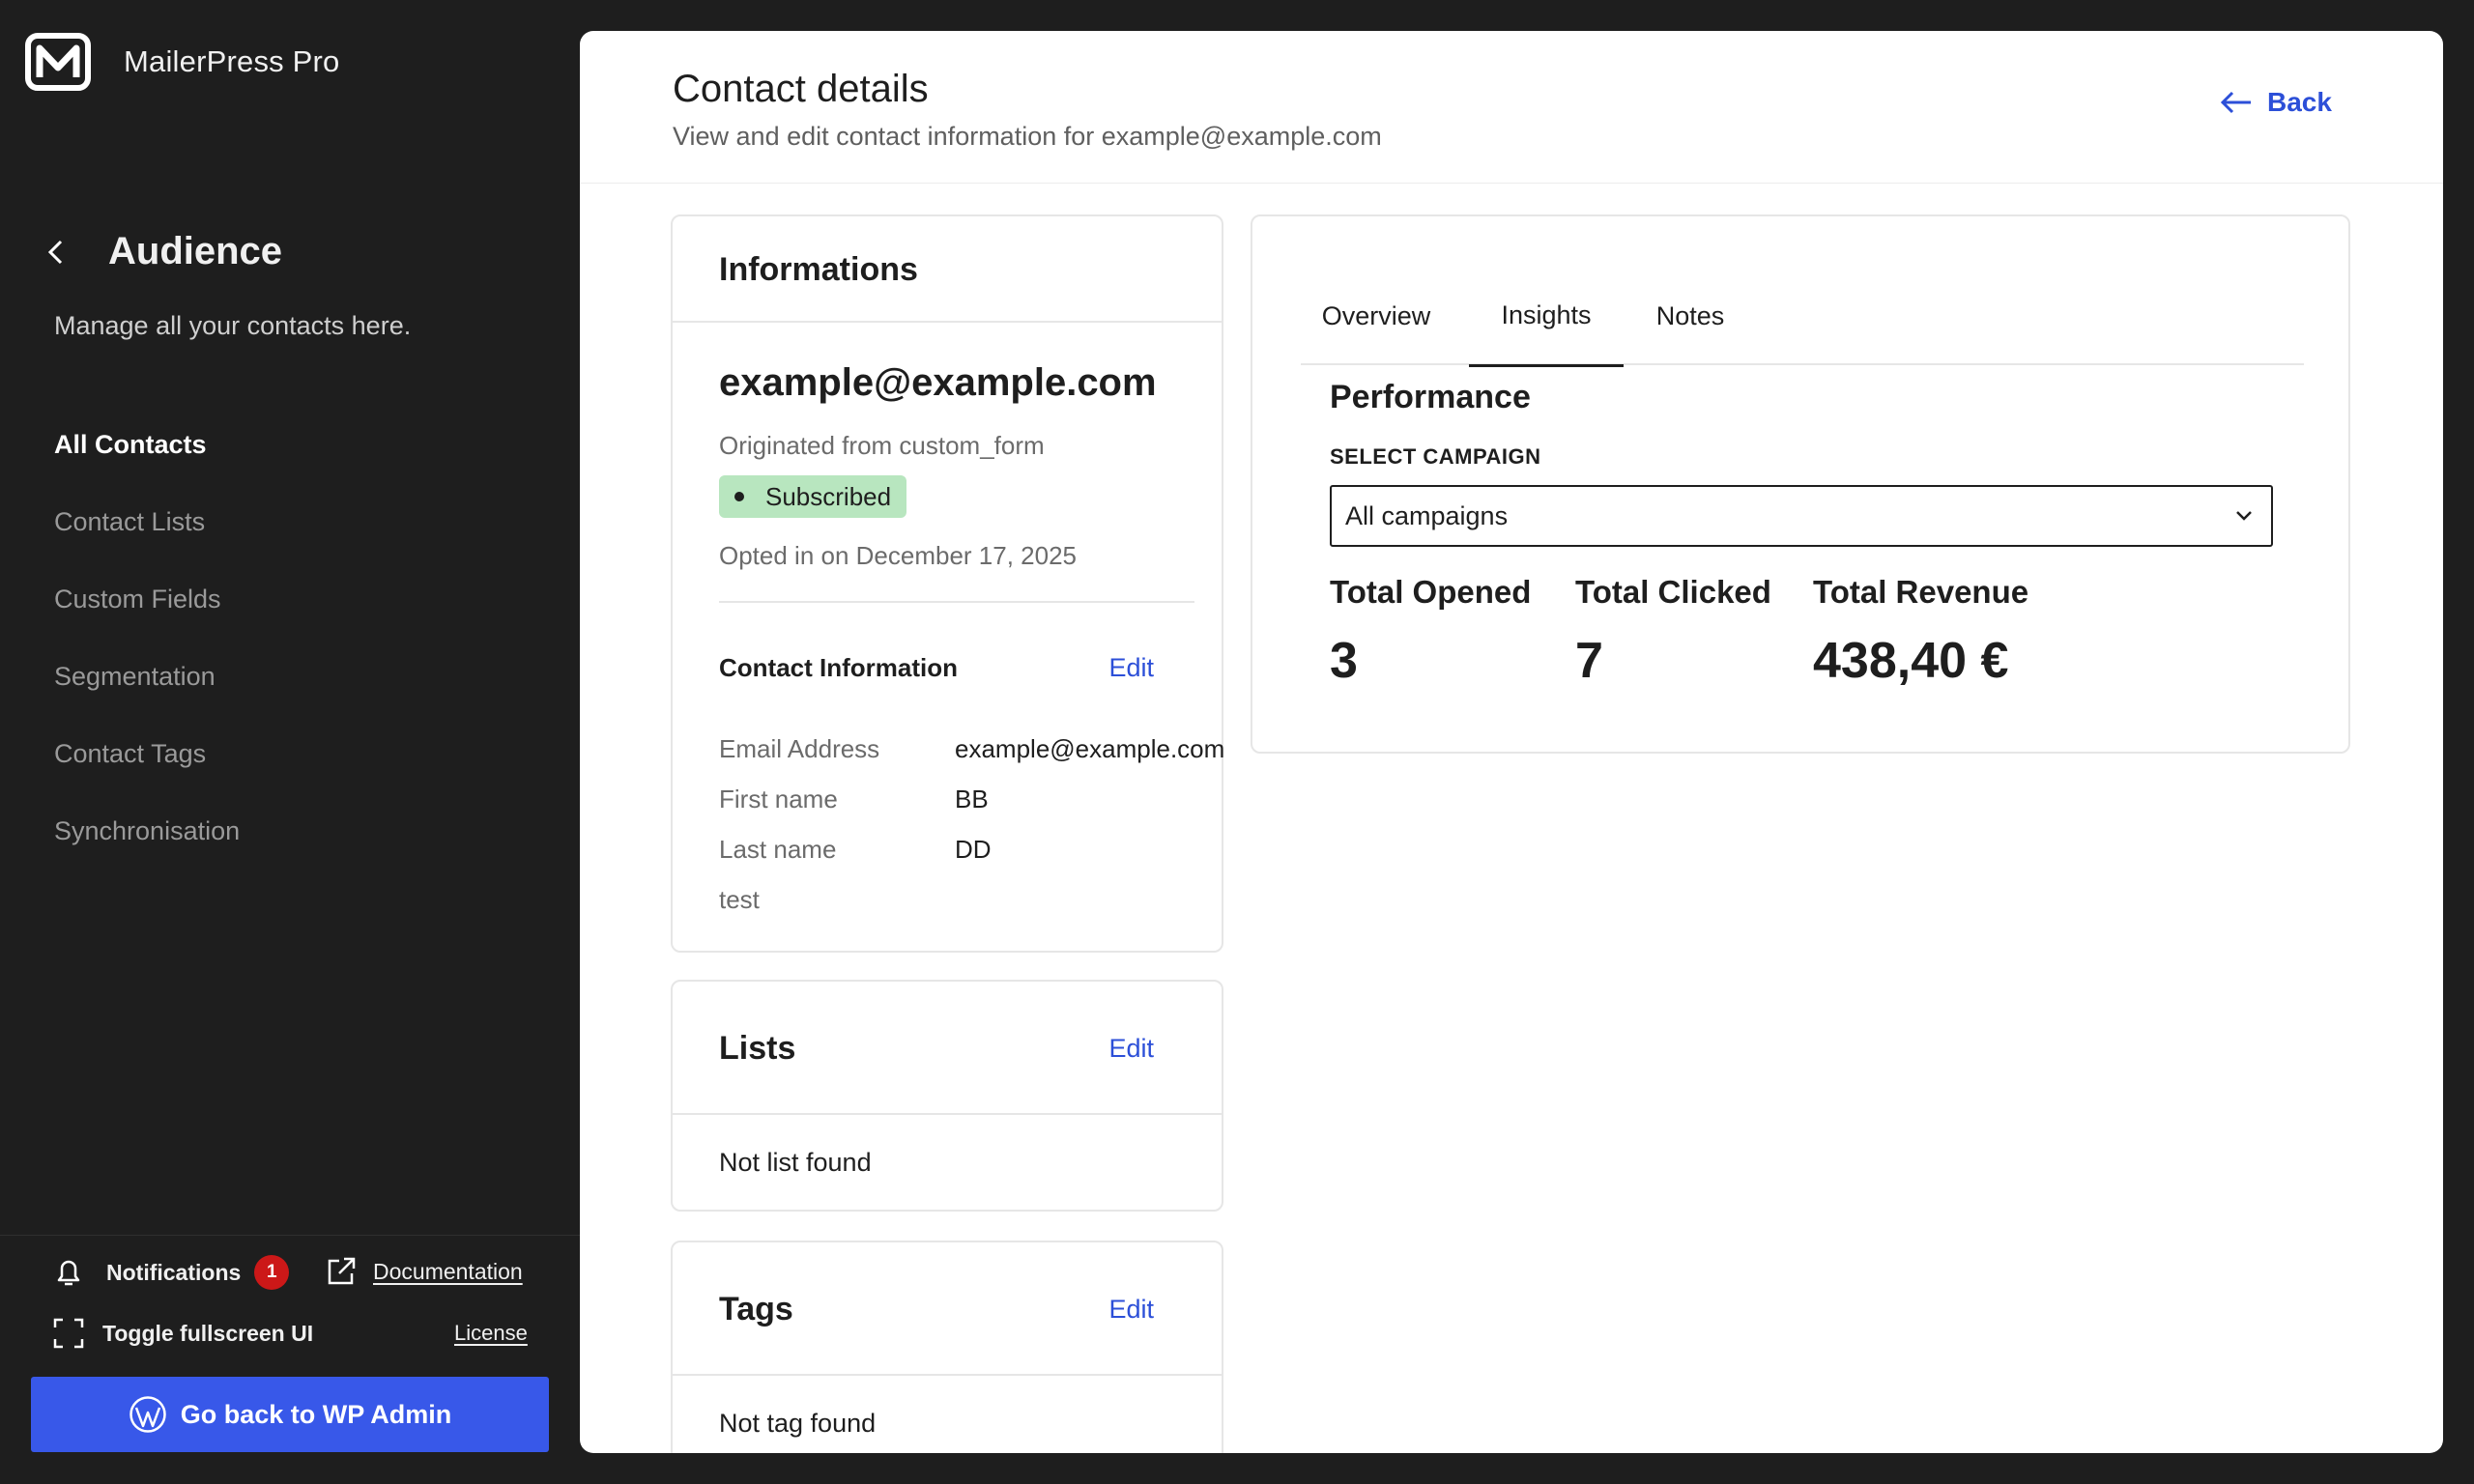  What do you see at coordinates (58, 62) in the screenshot?
I see `mailerpress-logo-icon` at bounding box center [58, 62].